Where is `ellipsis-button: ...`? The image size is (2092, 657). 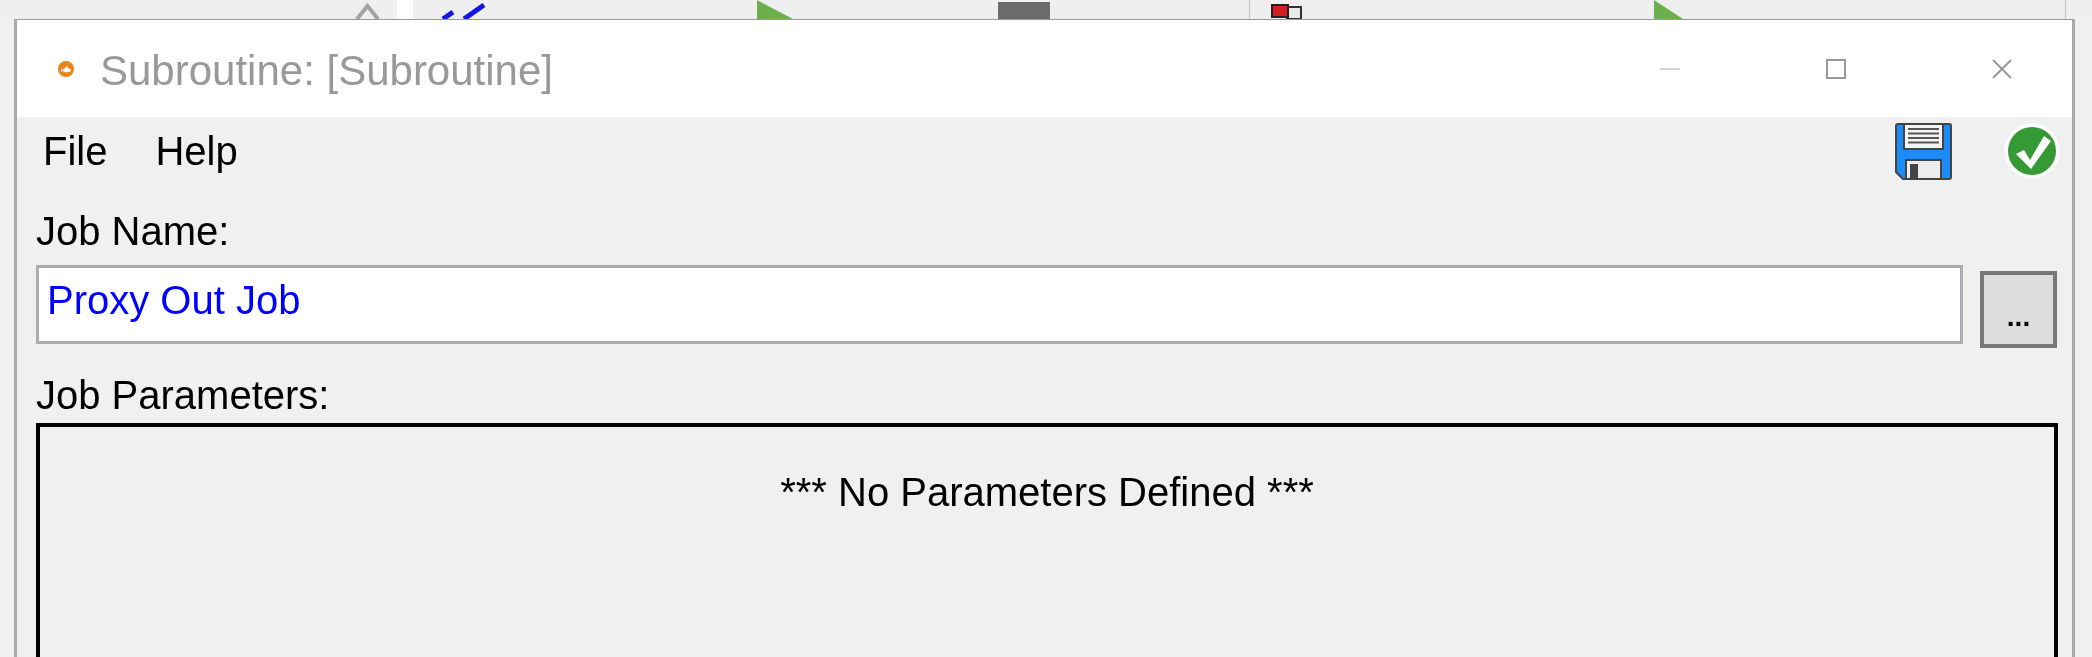 ellipsis-button: ... is located at coordinates (2018, 309).